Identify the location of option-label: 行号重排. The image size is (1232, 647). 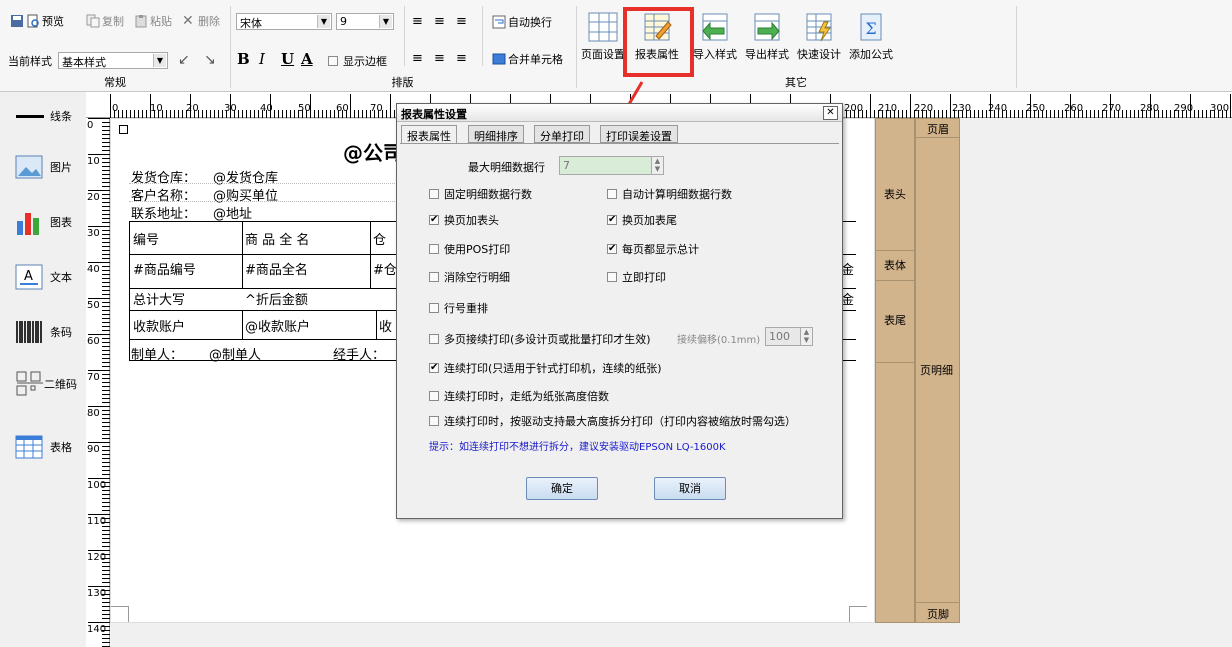
(466, 308).